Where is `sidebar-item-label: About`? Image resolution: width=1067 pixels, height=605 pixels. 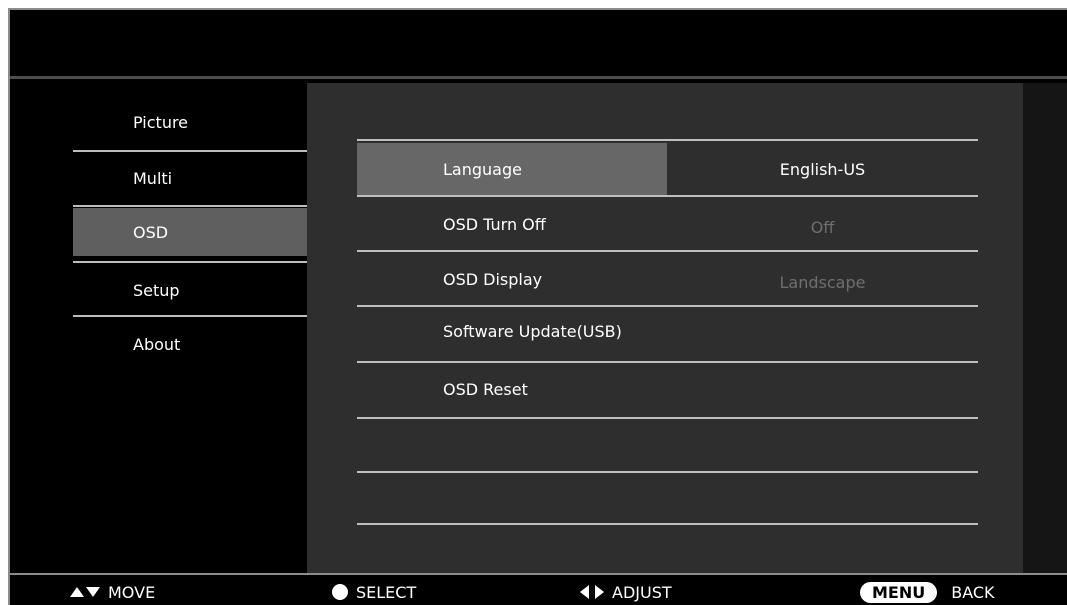 sidebar-item-label: About is located at coordinates (157, 344).